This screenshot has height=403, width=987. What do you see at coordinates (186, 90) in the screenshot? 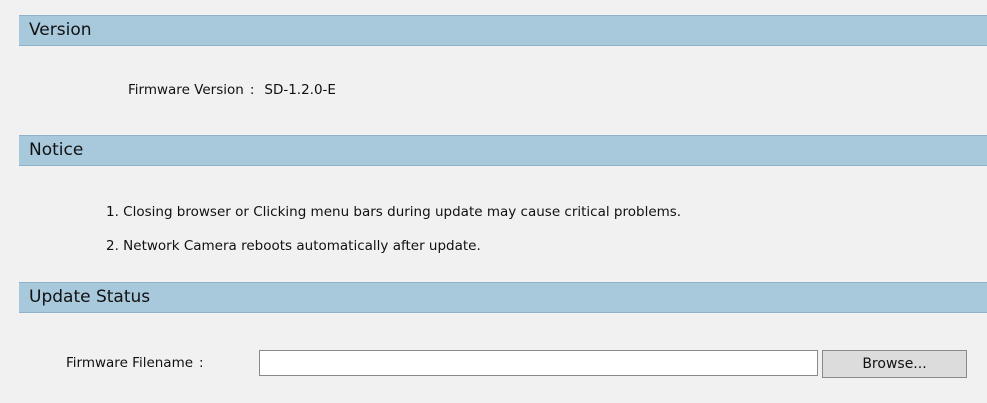
I see `firmware-version-label: Firmware Version` at bounding box center [186, 90].